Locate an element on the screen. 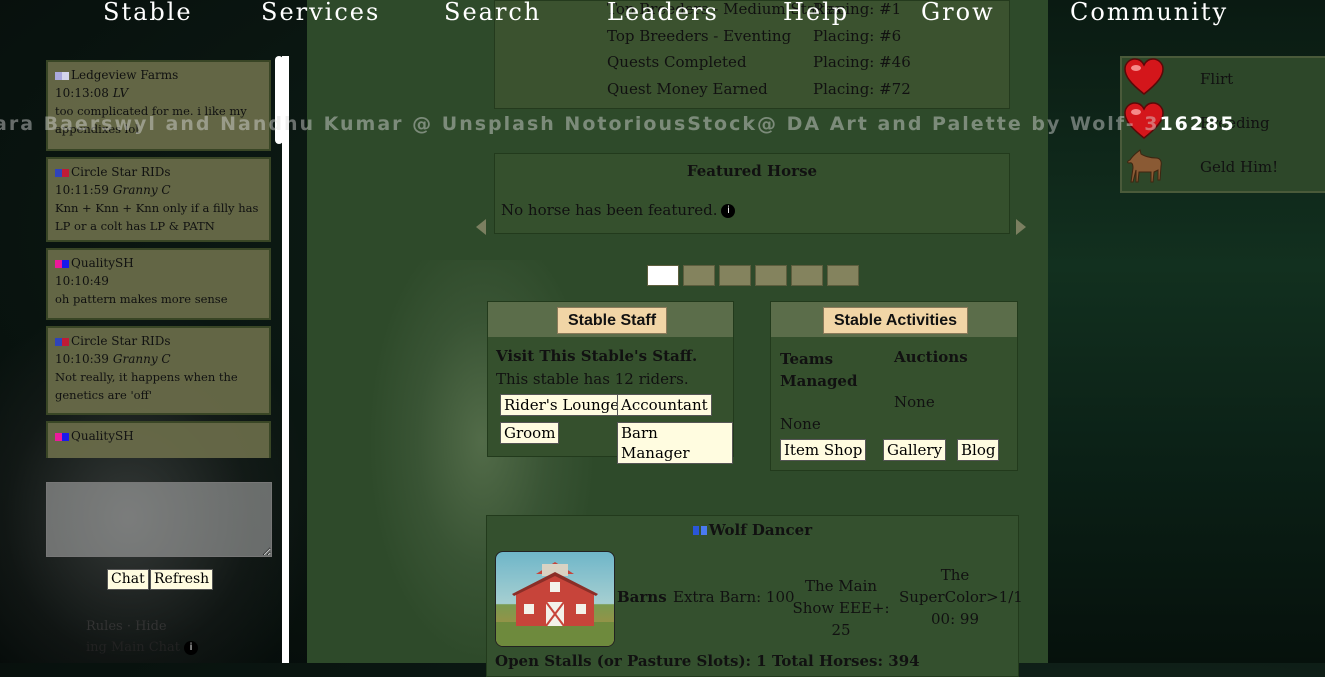  stat-label: Quests Completed is located at coordinates (677, 62).